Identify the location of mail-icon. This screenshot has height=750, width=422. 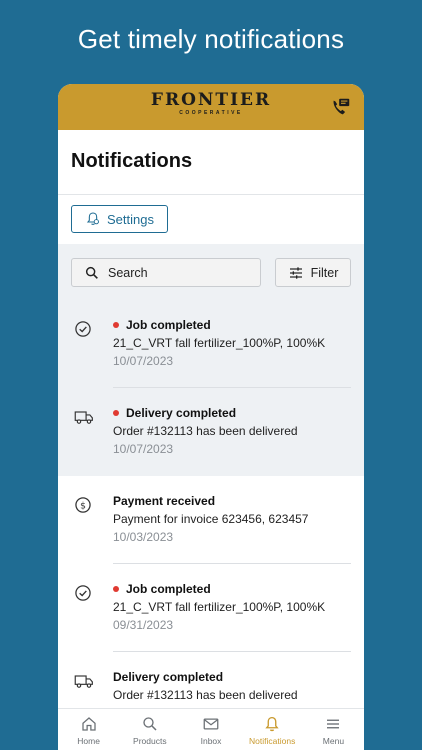
(211, 724).